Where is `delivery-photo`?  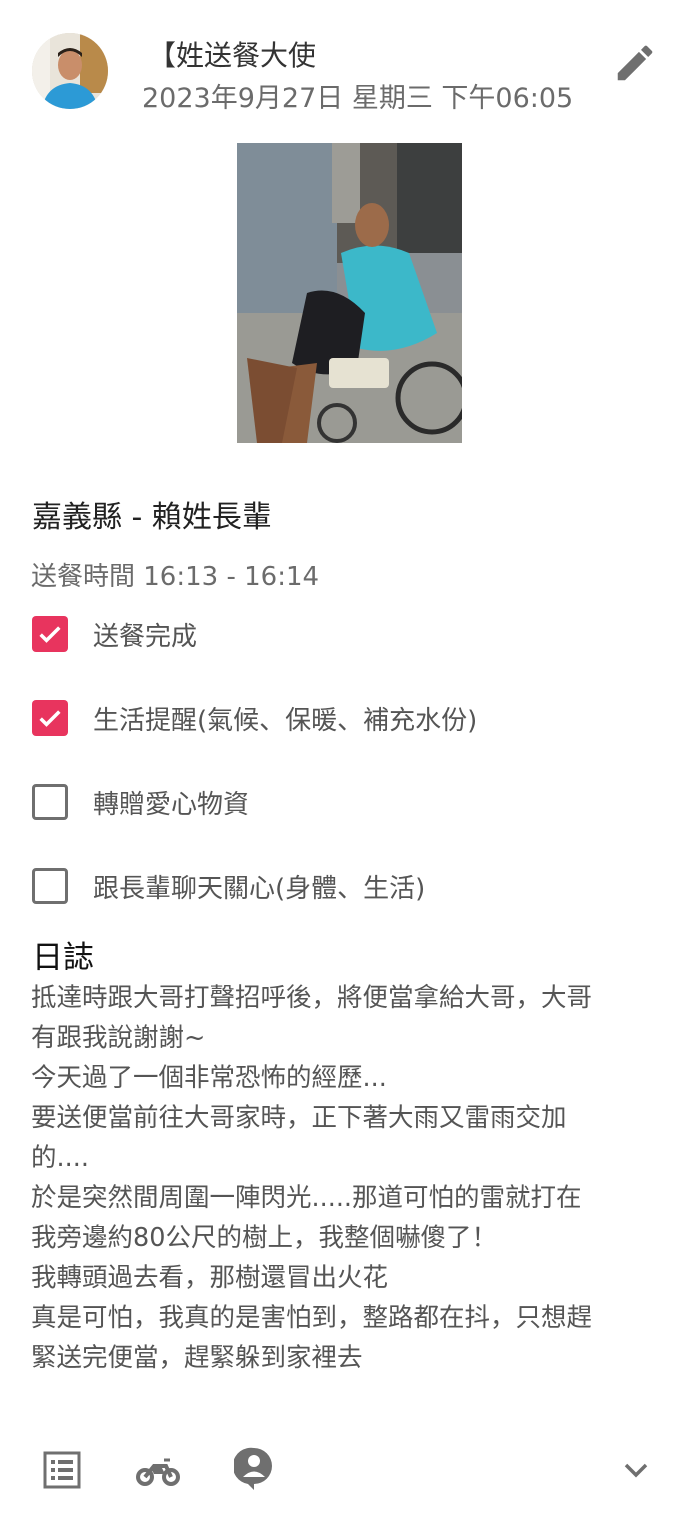 delivery-photo is located at coordinates (353, 293).